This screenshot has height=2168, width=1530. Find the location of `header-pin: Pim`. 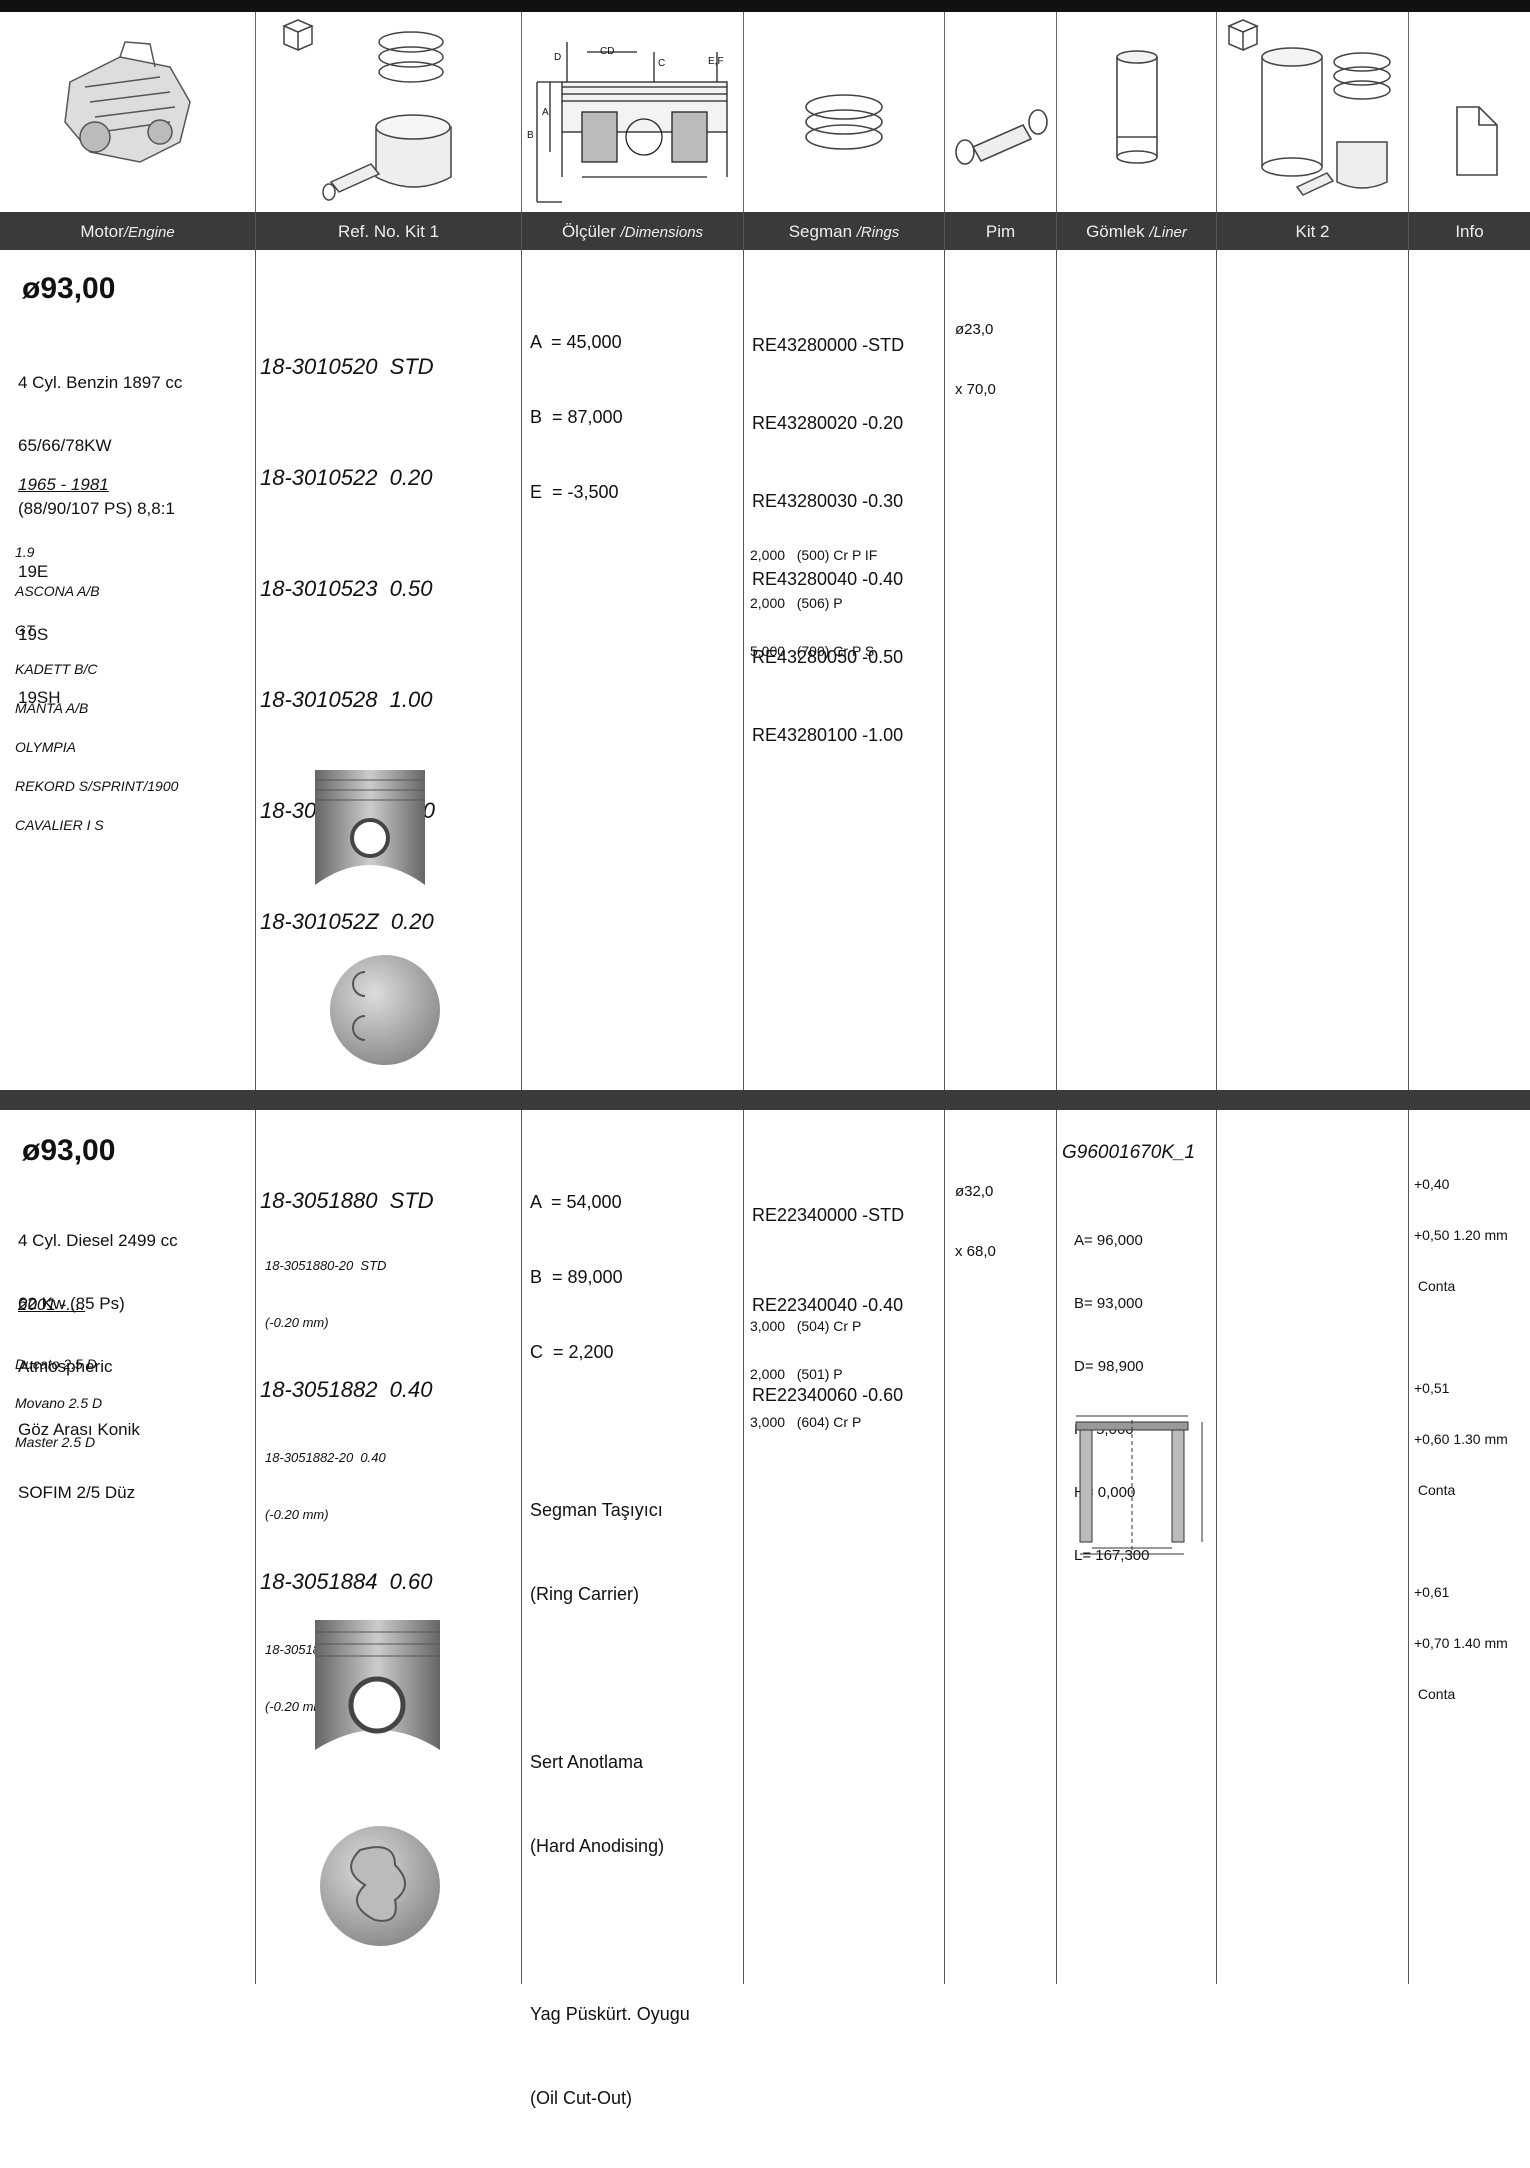

header-pin: Pim is located at coordinates (1000, 231).